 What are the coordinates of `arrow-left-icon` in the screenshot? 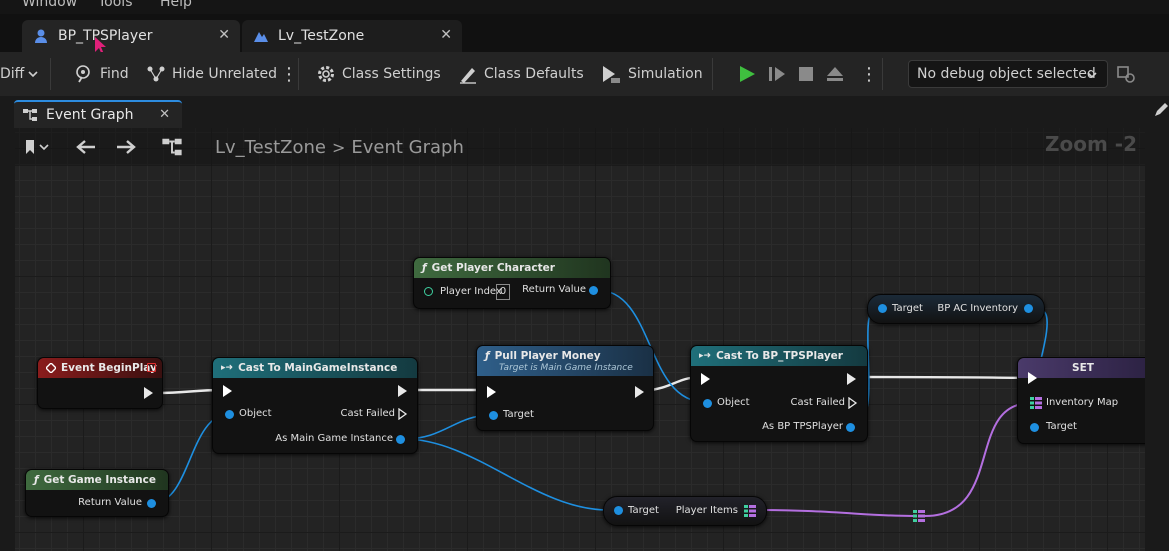 It's located at (85, 147).